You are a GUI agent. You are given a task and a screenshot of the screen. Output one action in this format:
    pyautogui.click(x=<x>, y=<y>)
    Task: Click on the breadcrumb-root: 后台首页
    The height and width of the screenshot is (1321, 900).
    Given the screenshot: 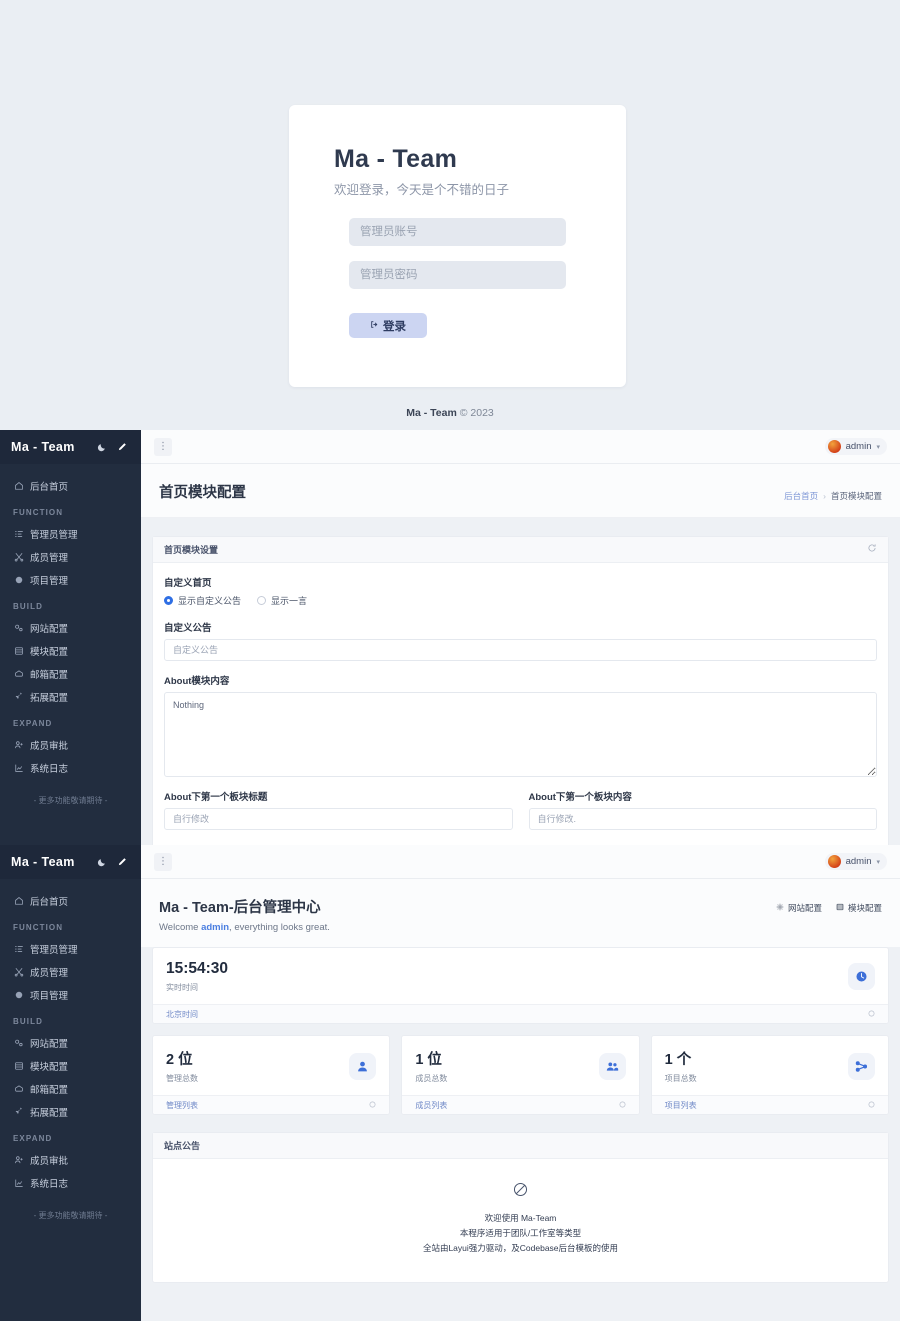 What is the action you would take?
    pyautogui.click(x=801, y=496)
    